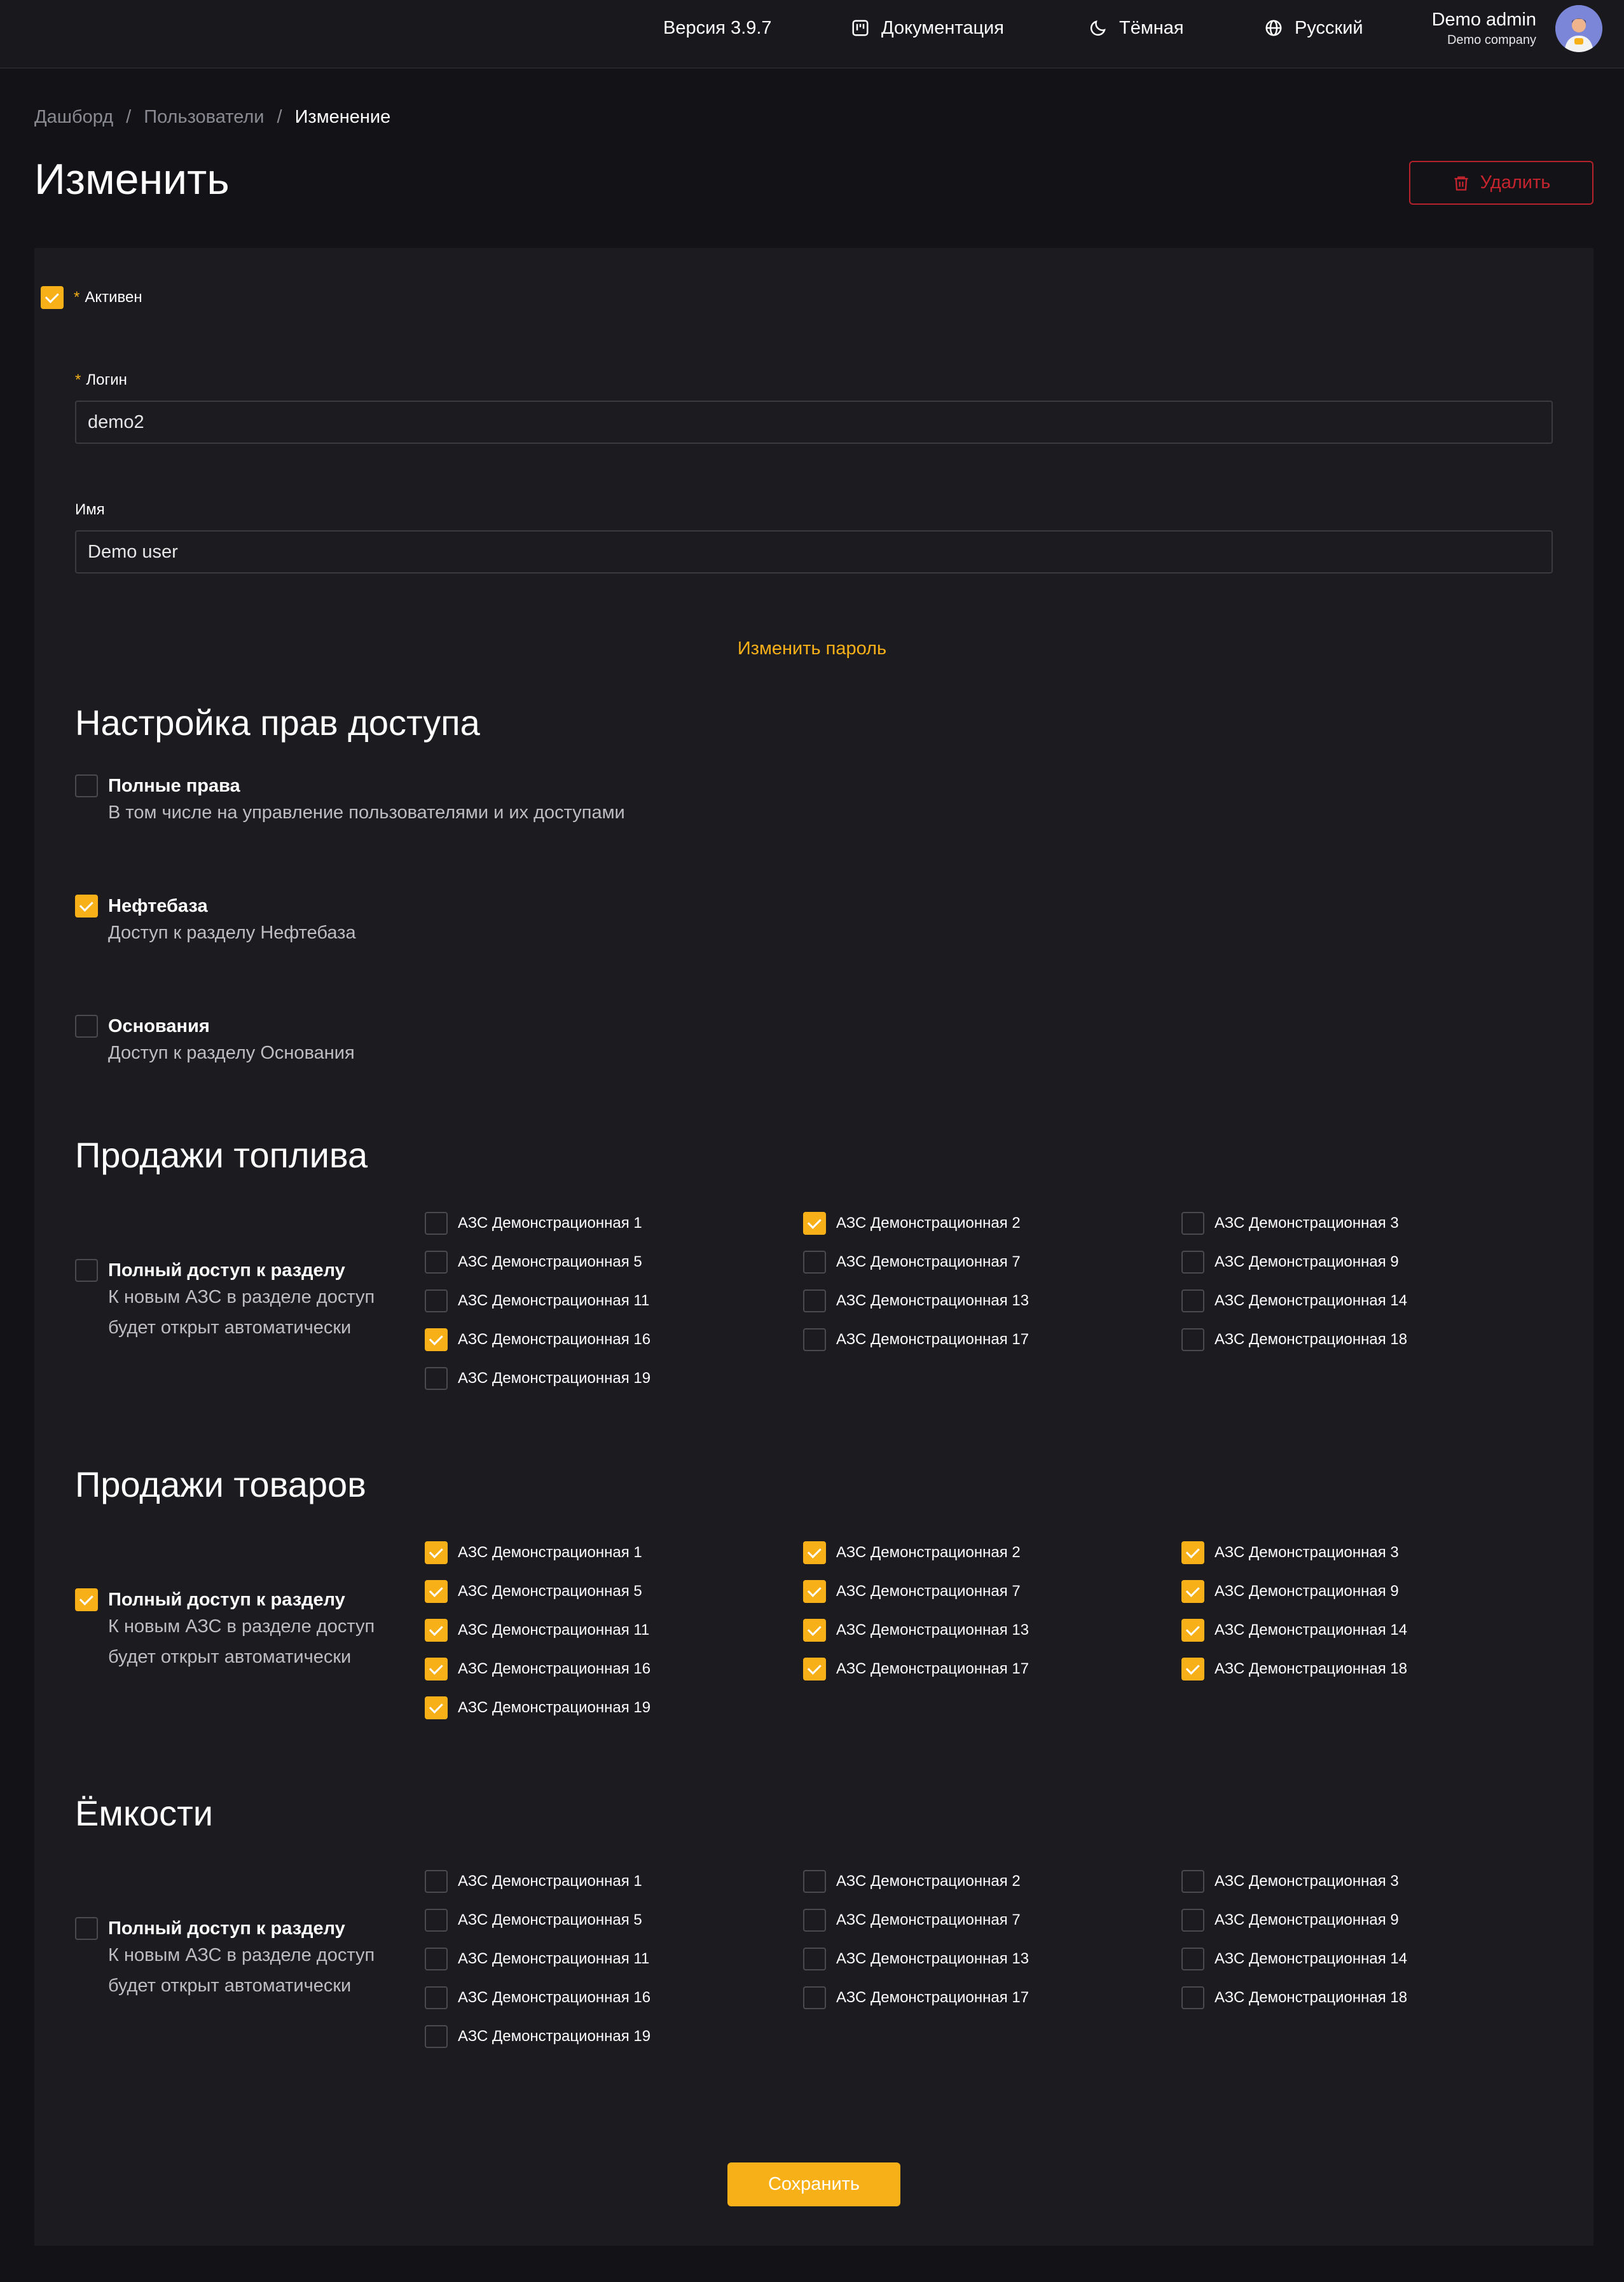  I want to click on permission-grounds: Основания Доступ к разделу Основания, so click(215, 1041).